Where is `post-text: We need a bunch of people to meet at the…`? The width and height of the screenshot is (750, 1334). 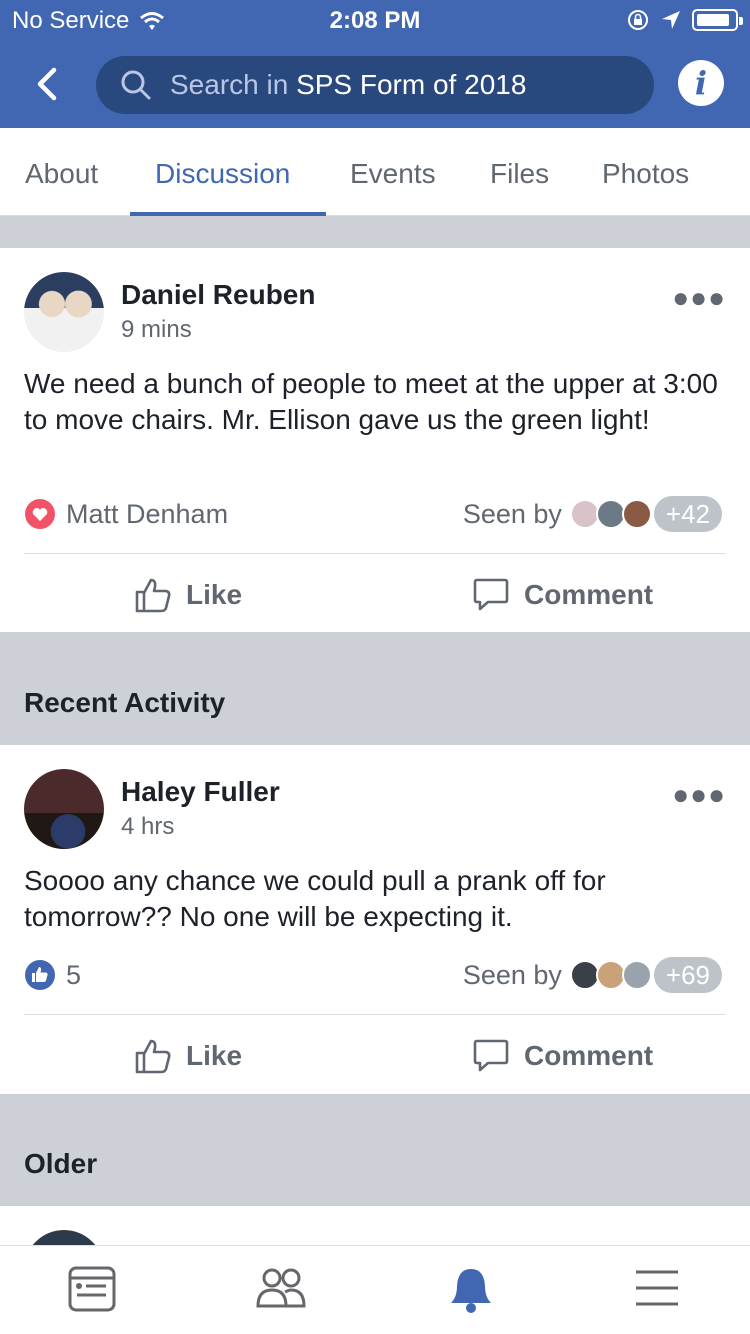 post-text: We need a bunch of people to meet at the… is located at coordinates (371, 401).